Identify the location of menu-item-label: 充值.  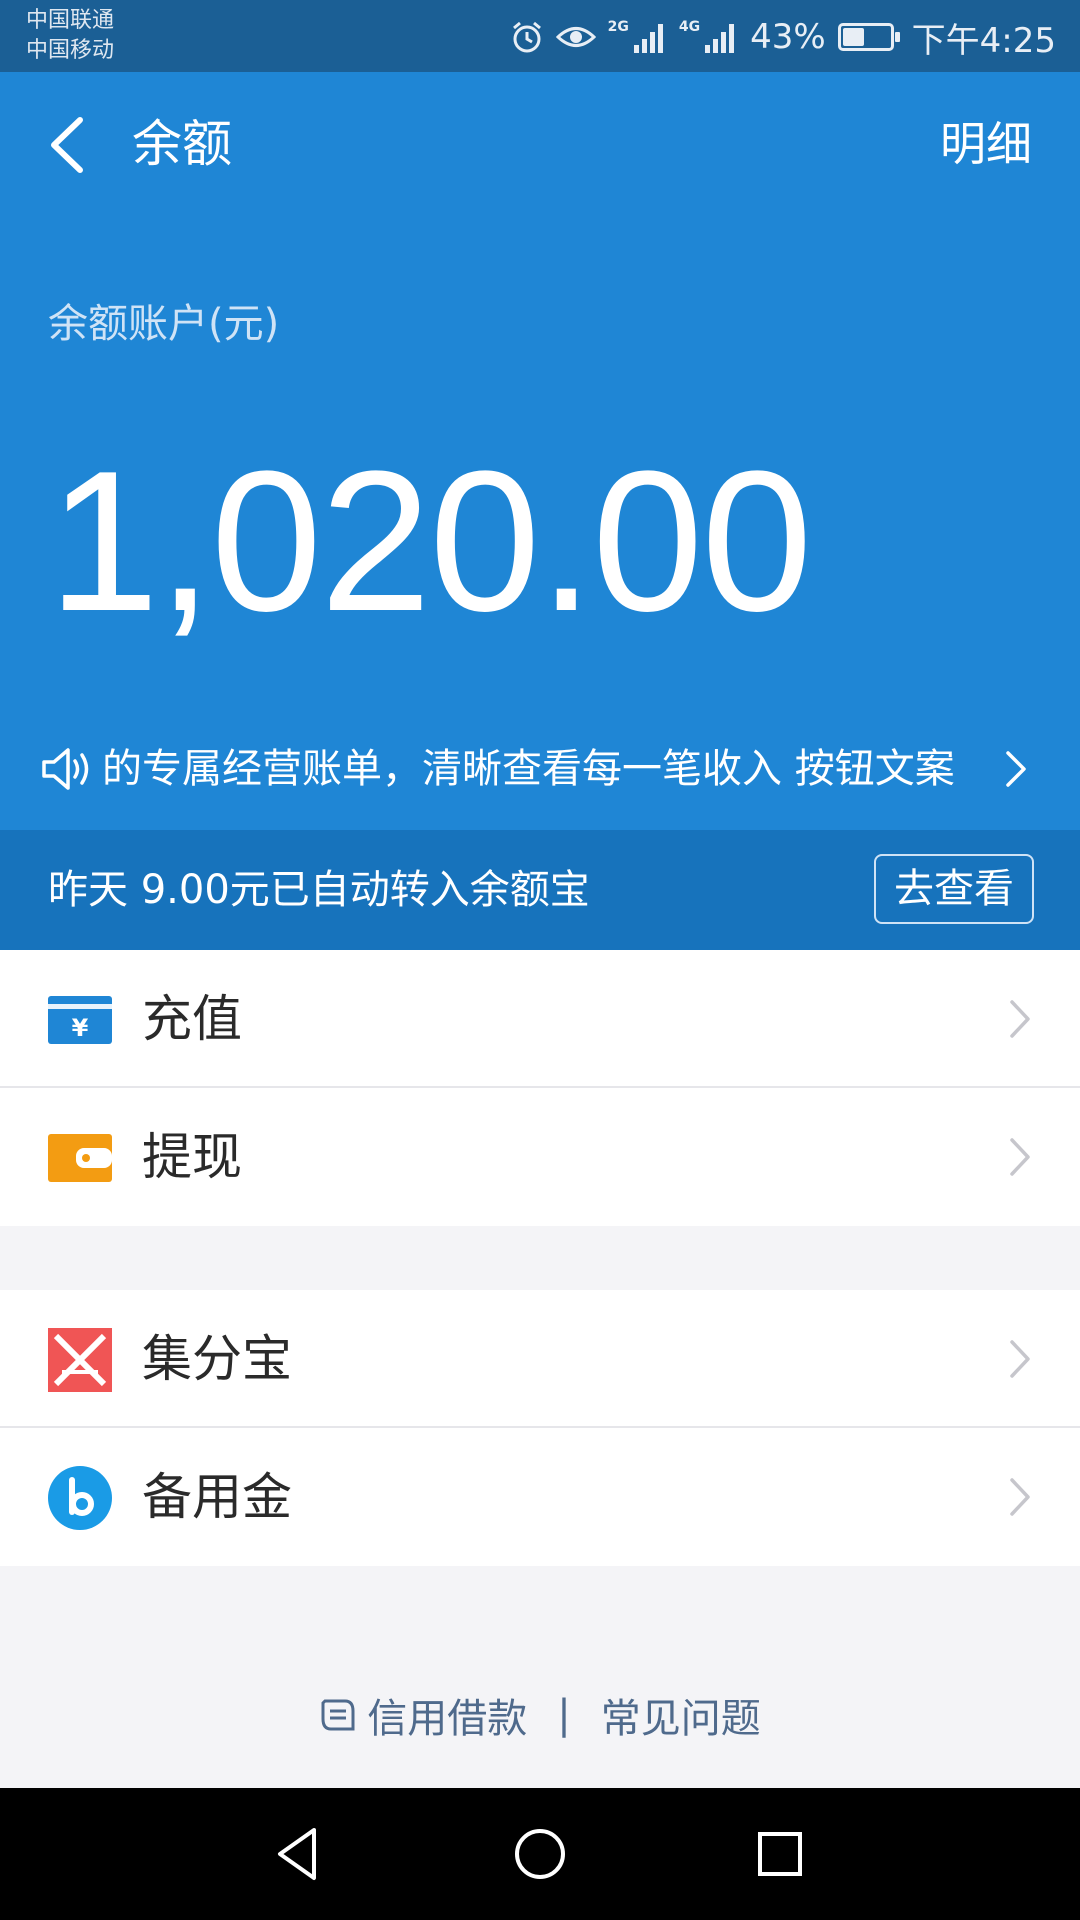
(192, 1019).